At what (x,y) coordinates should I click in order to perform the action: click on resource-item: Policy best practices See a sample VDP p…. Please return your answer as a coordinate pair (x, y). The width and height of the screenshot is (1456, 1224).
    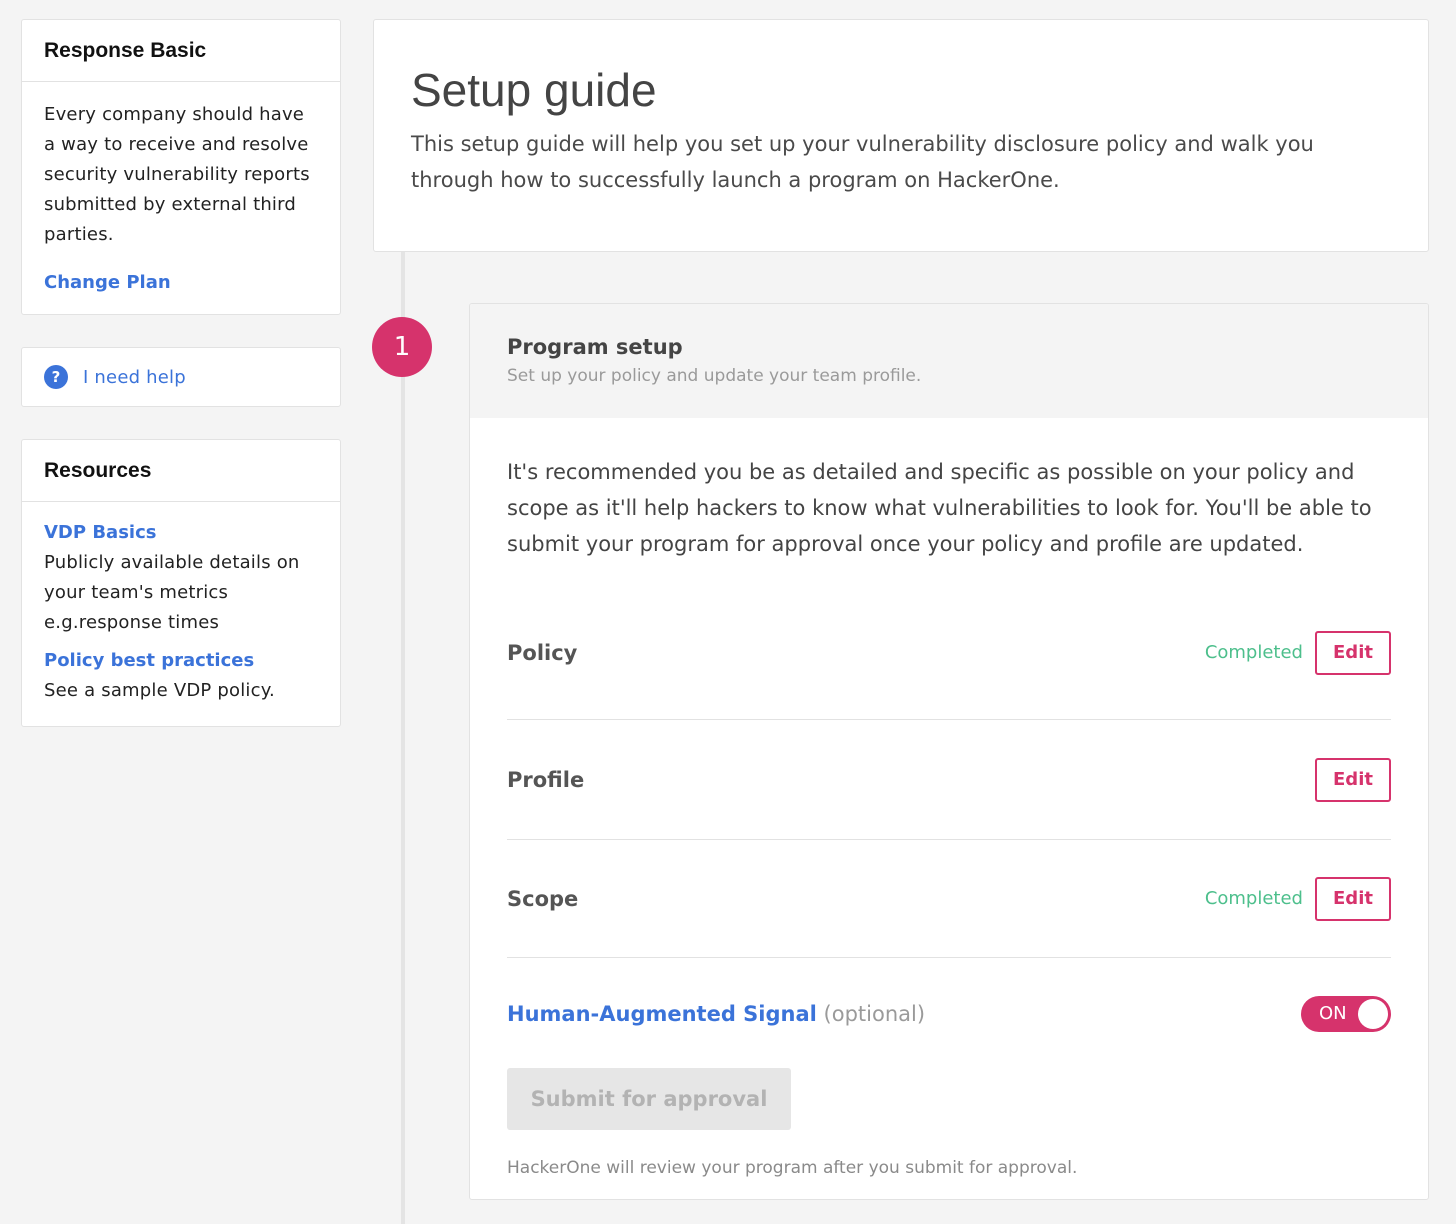
    Looking at the image, I should click on (181, 676).